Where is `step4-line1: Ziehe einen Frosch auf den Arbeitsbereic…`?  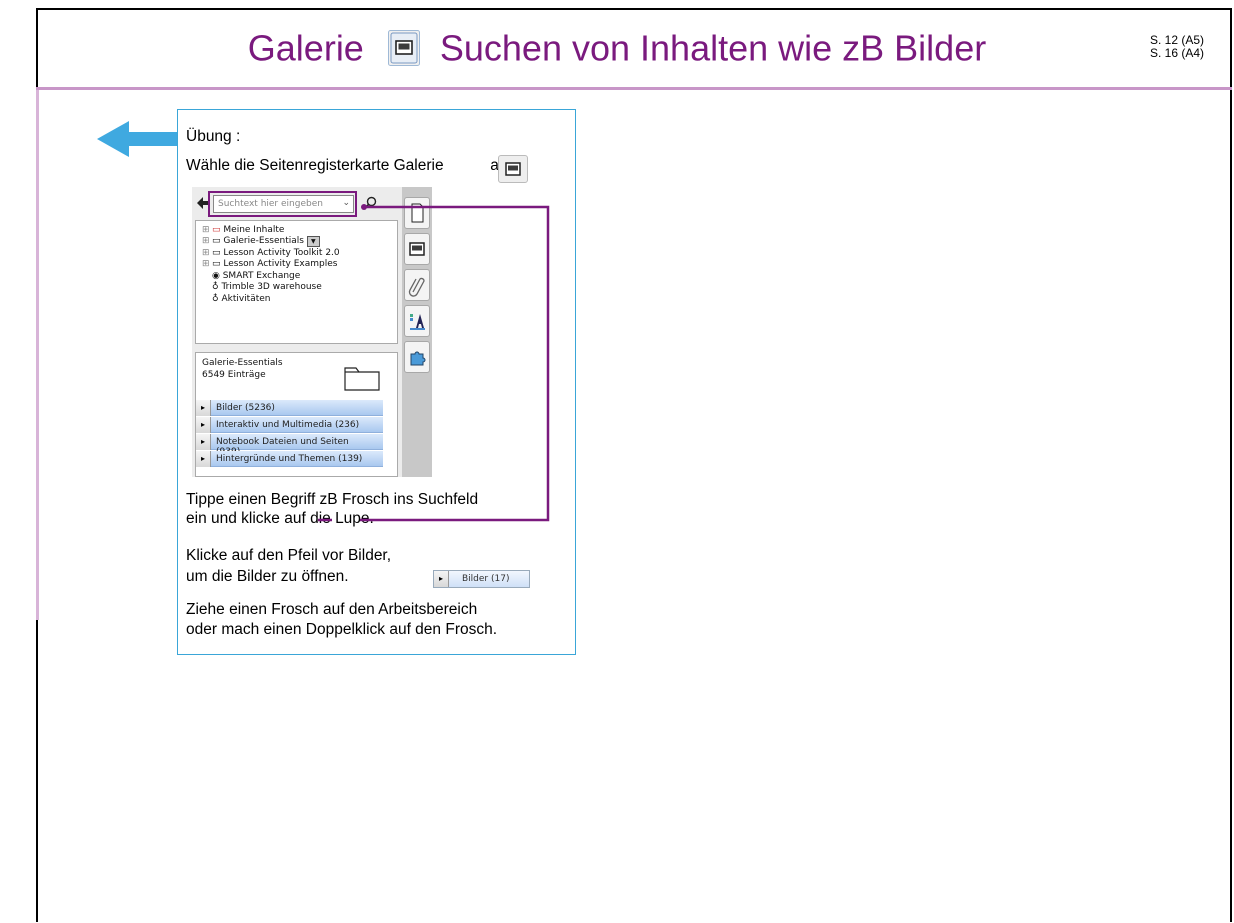
step4-line1: Ziehe einen Frosch auf den Arbeitsbereic… is located at coordinates (332, 609).